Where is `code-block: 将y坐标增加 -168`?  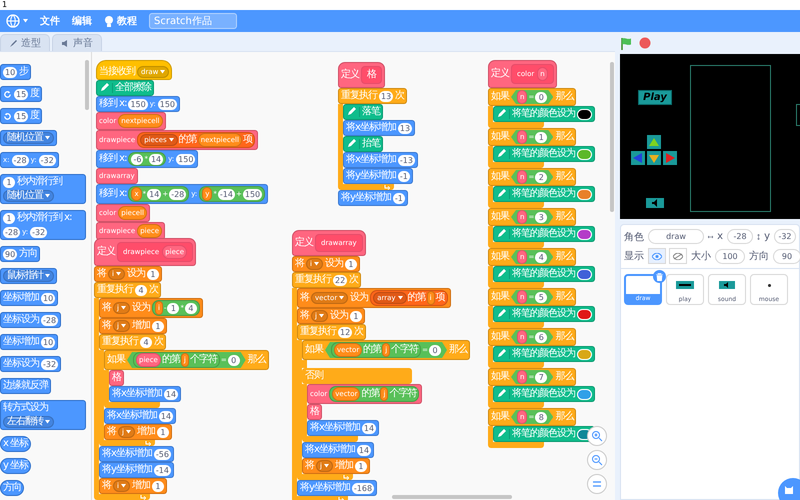
code-block: 将y坐标增加 -168 is located at coordinates (337, 488).